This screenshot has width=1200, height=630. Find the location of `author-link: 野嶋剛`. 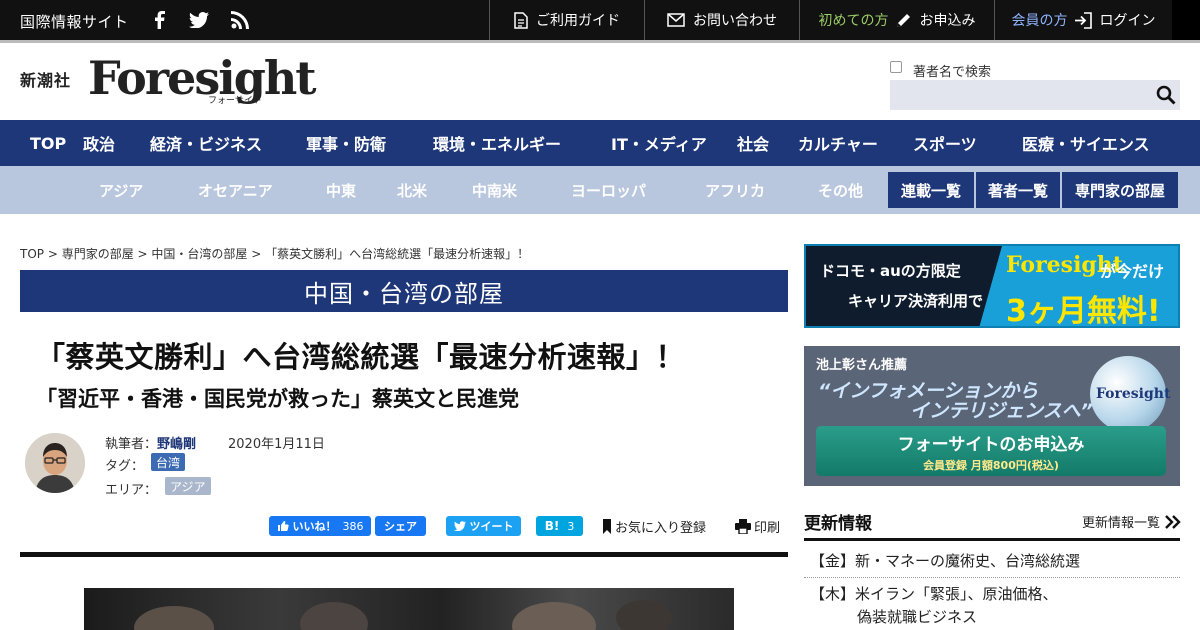

author-link: 野嶋剛 is located at coordinates (176, 444).